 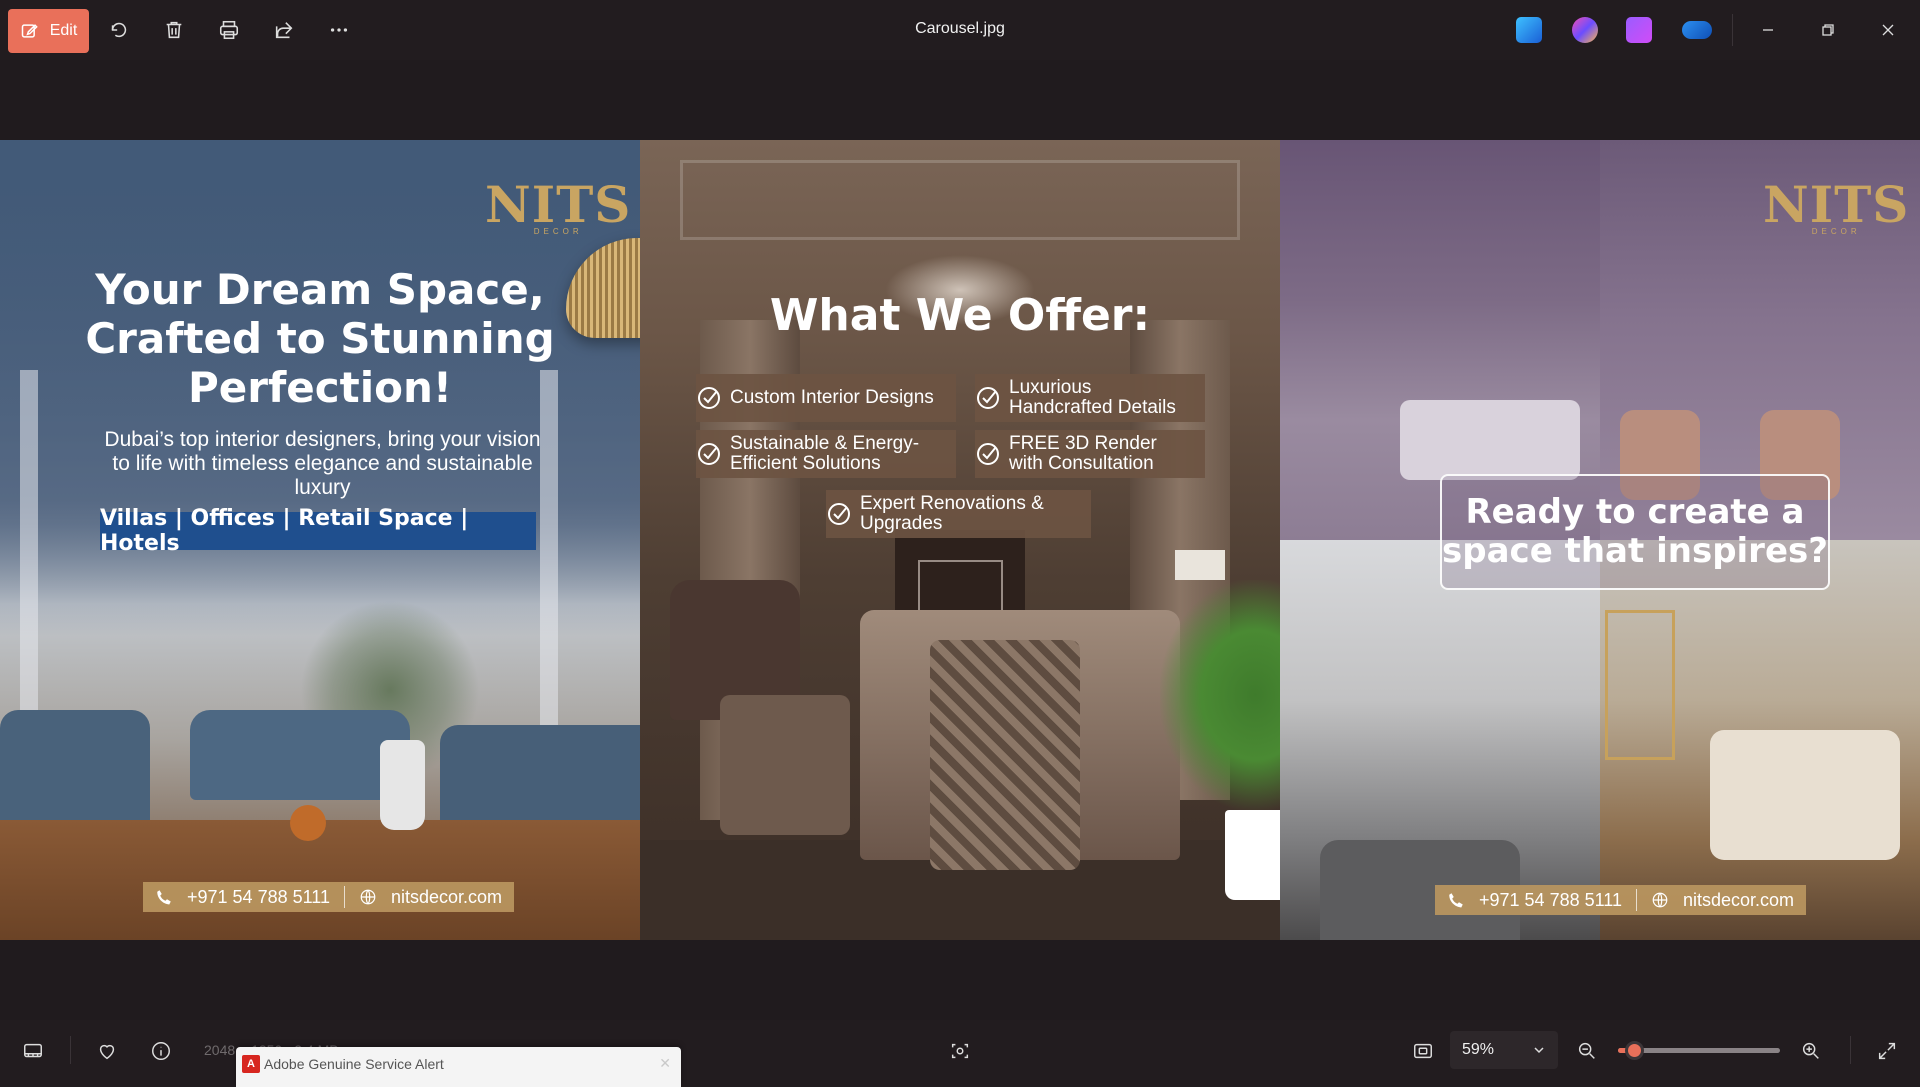 I want to click on offer-text: Custom Interior Designs, so click(x=832, y=397).